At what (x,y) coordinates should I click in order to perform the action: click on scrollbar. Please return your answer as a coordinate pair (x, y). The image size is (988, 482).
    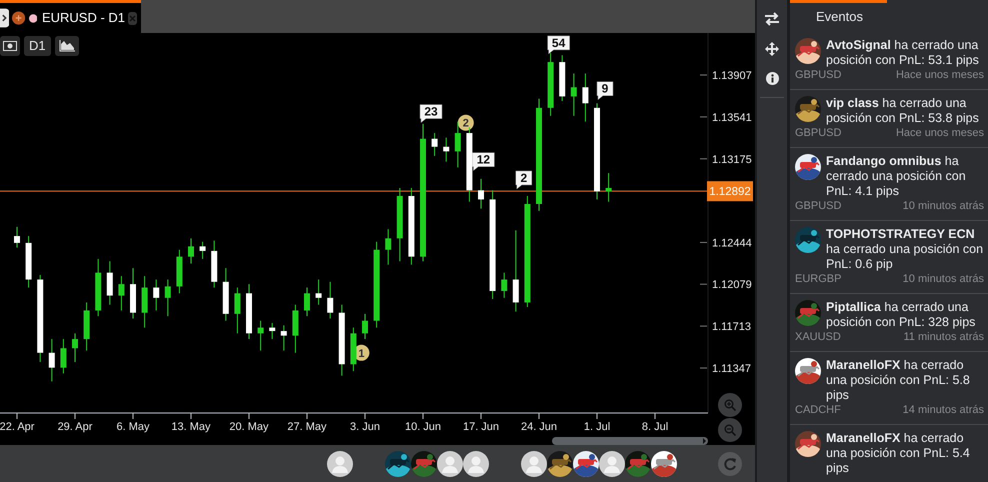
    Looking at the image, I should click on (630, 441).